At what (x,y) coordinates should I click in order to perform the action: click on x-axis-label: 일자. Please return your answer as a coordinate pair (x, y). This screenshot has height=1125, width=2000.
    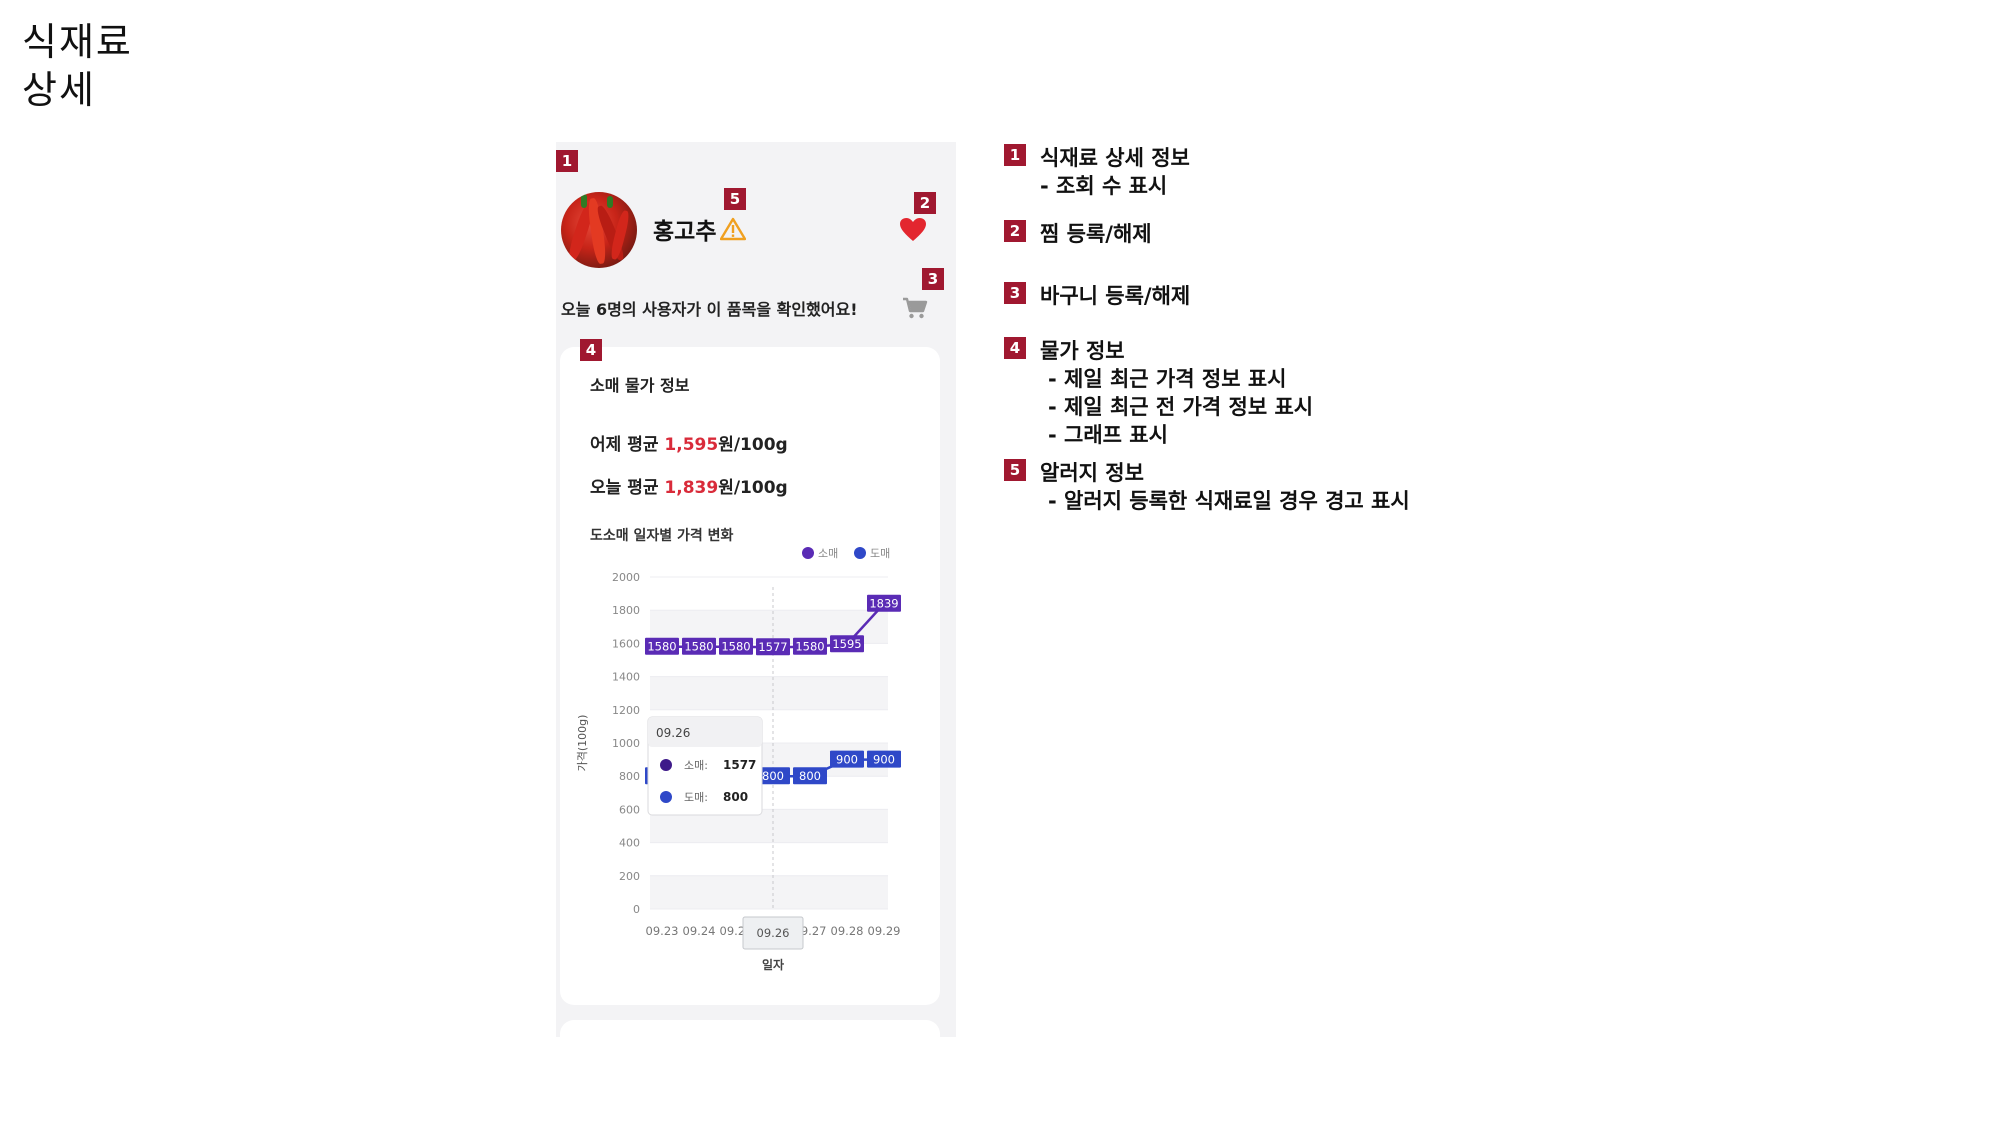
    Looking at the image, I should click on (773, 964).